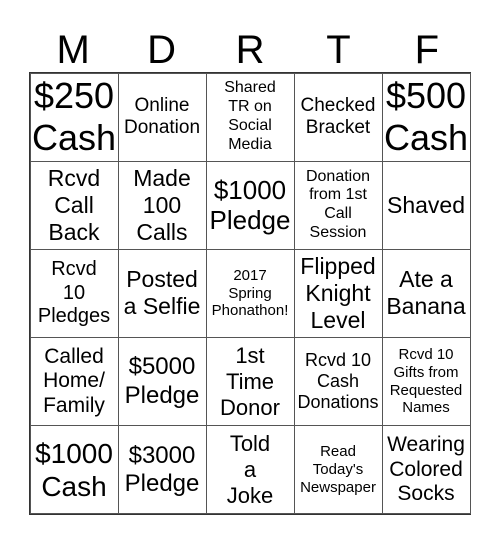 The image size is (500, 544). Describe the element at coordinates (74, 117) in the screenshot. I see `bingo-cell: $250 Cash` at that location.